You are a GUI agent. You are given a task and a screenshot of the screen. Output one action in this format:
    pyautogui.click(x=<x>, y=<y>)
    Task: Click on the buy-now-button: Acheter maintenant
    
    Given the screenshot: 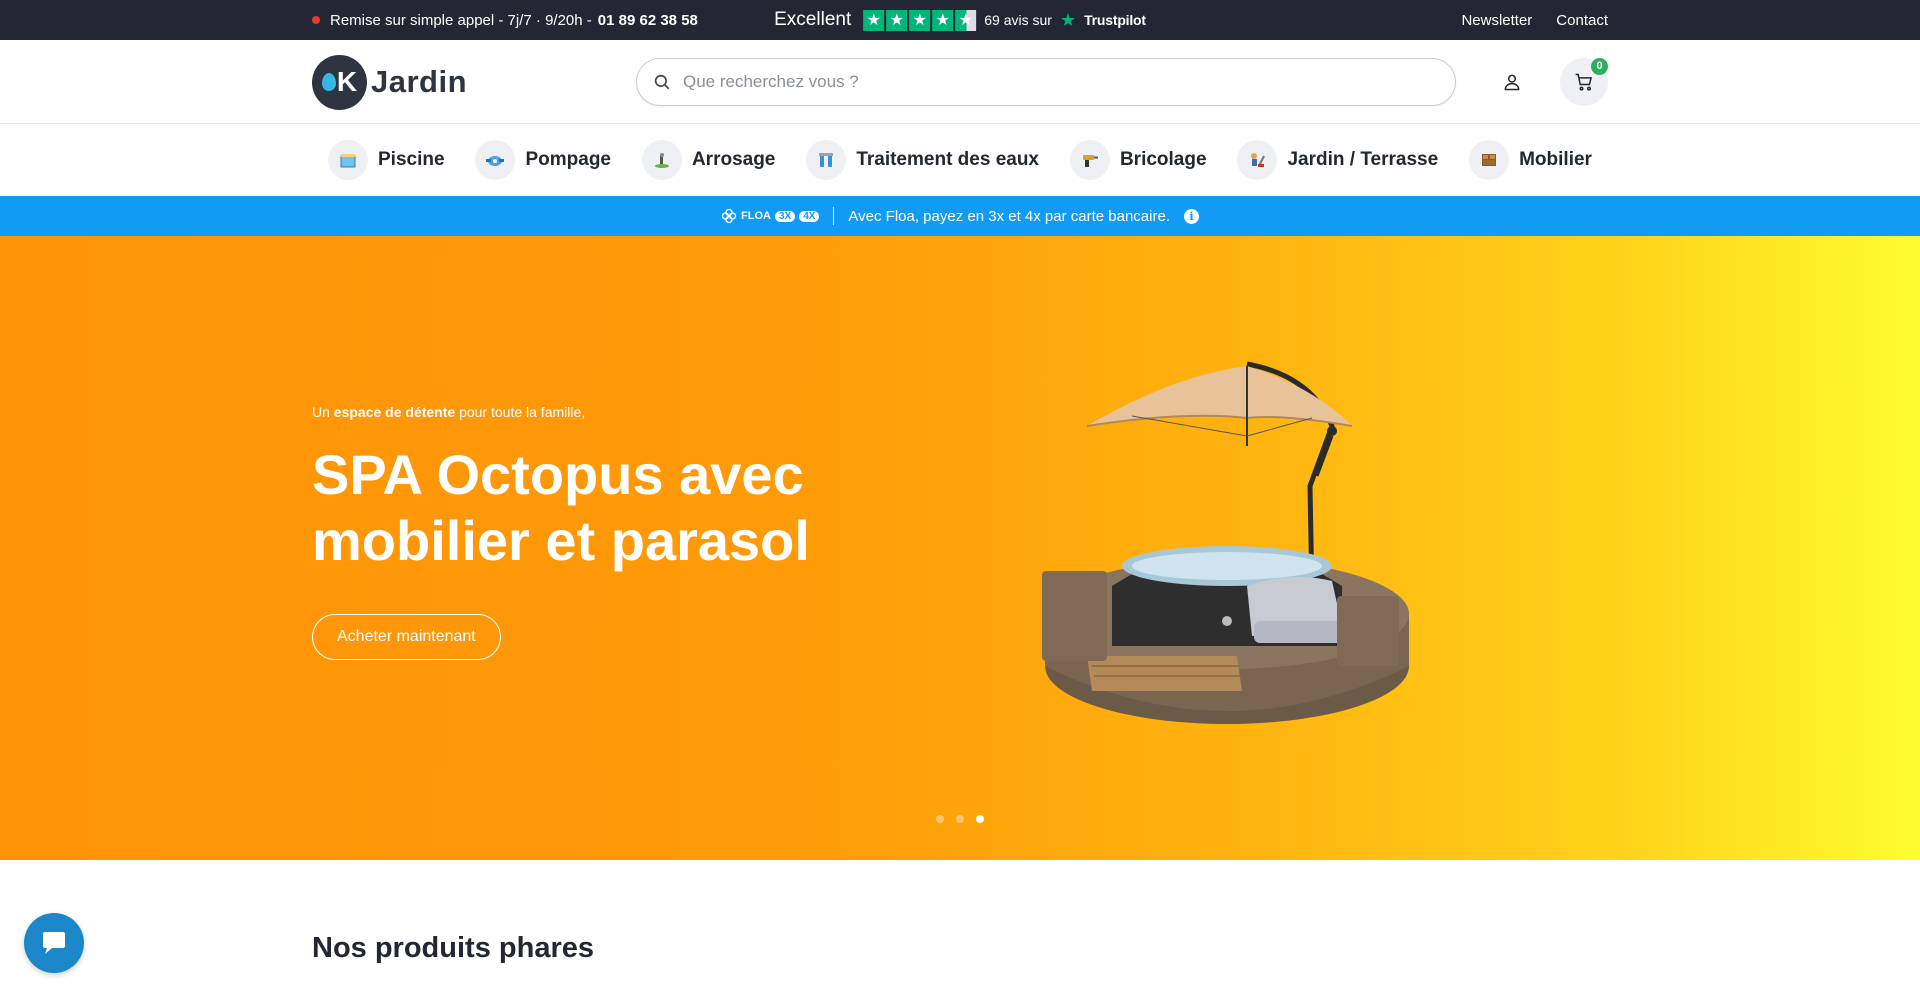 What is the action you would take?
    pyautogui.click(x=406, y=637)
    